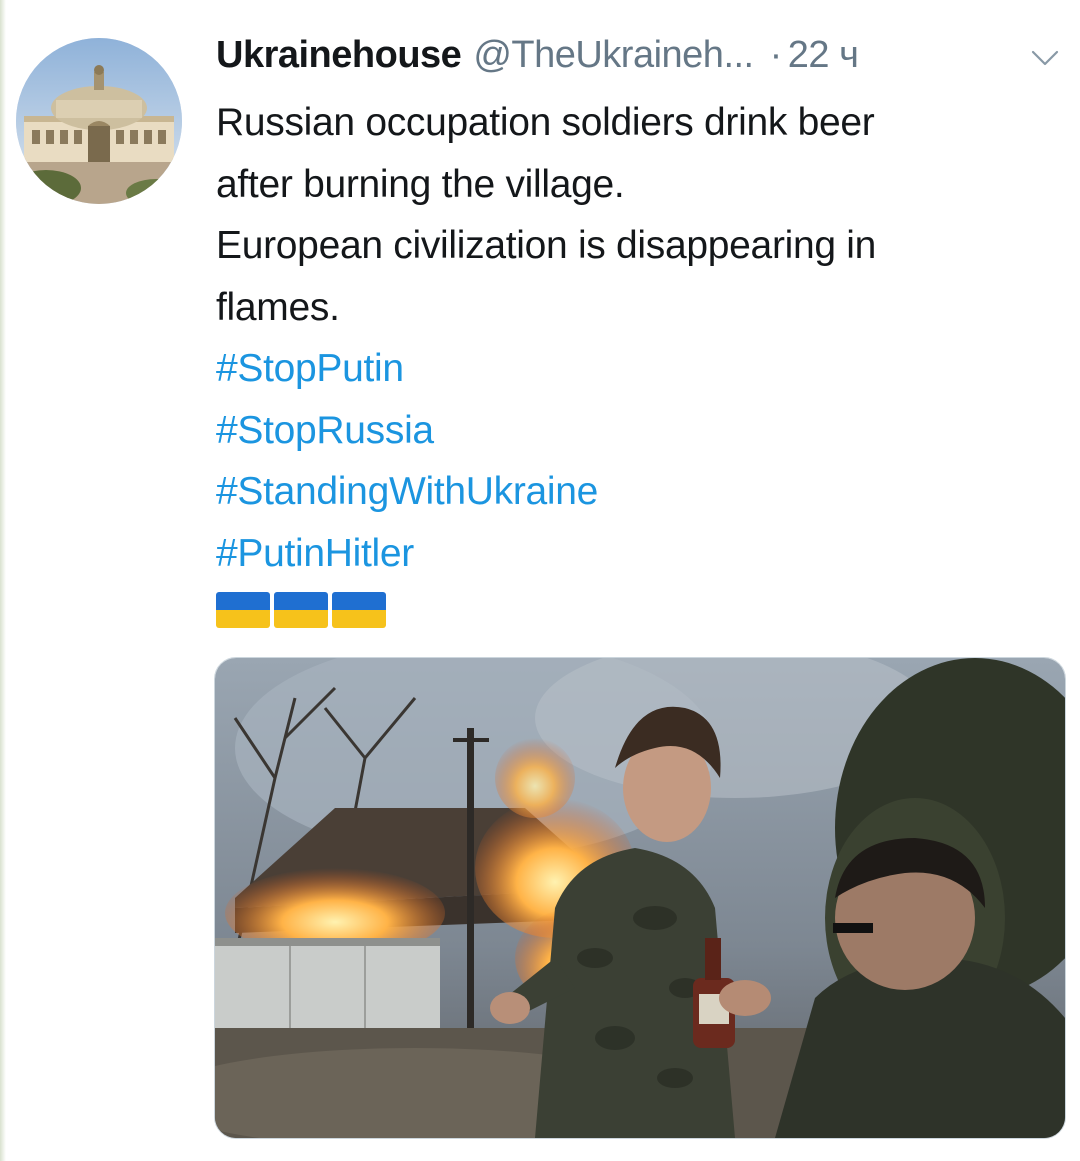 The image size is (1080, 1161). I want to click on tweet-text-line: after burning the village., so click(420, 184).